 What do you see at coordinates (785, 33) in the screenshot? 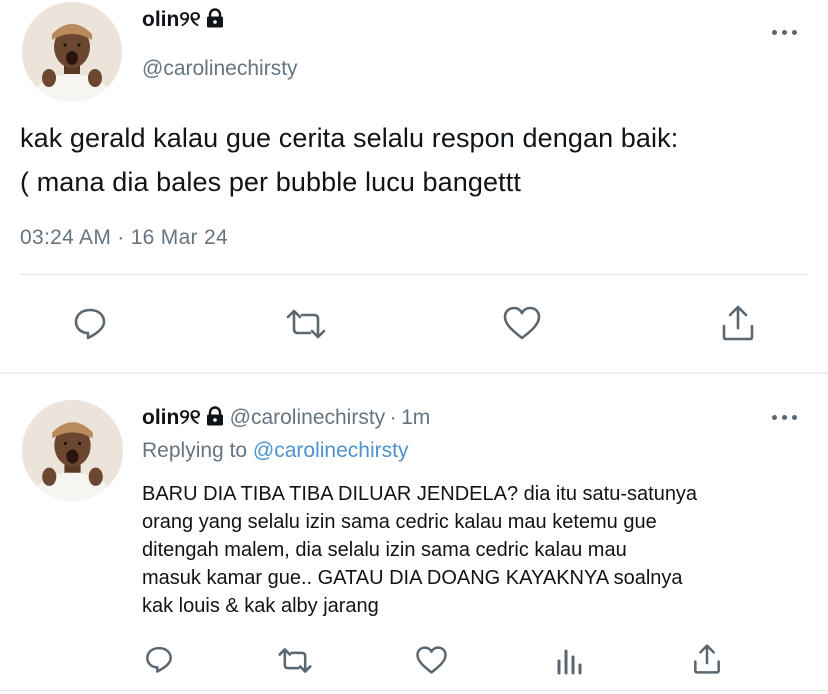
I see `main-more-icon` at bounding box center [785, 33].